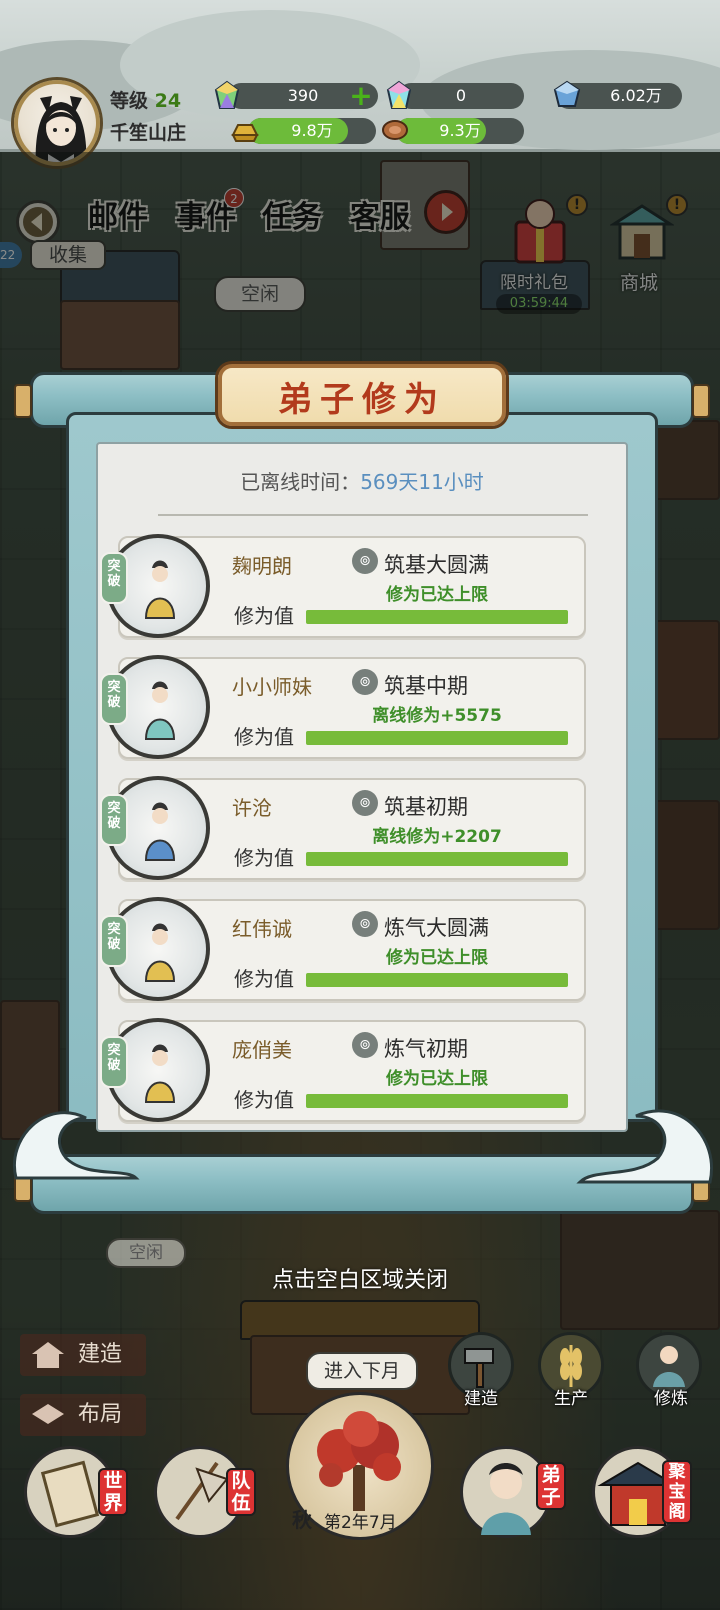 The image size is (720, 1610). What do you see at coordinates (437, 716) in the screenshot?
I see `cultivation-status: 离线修为+5575` at bounding box center [437, 716].